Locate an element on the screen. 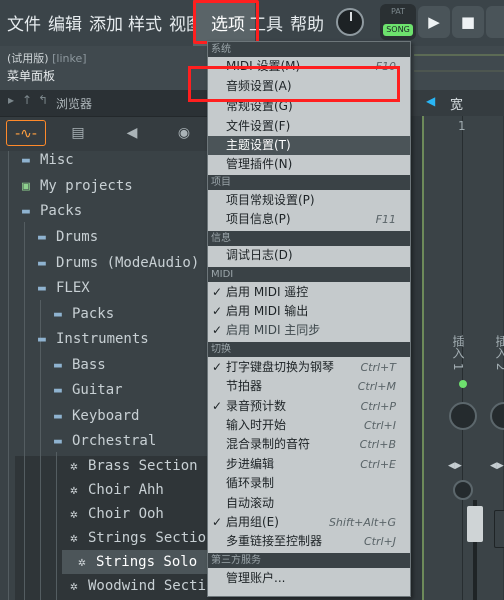  tree-item-label: Keyboard is located at coordinates (106, 416).